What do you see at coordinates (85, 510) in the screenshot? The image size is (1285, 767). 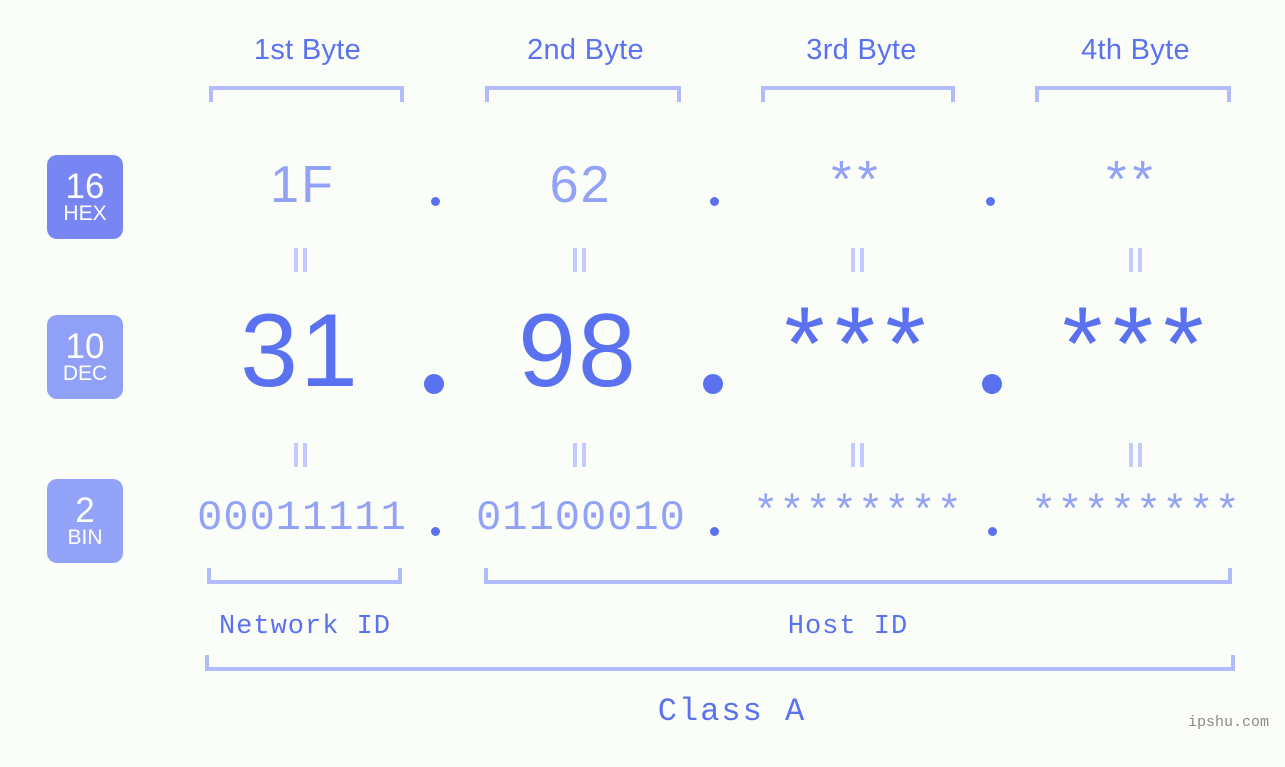 I see `base-badge-bin-number: 2` at bounding box center [85, 510].